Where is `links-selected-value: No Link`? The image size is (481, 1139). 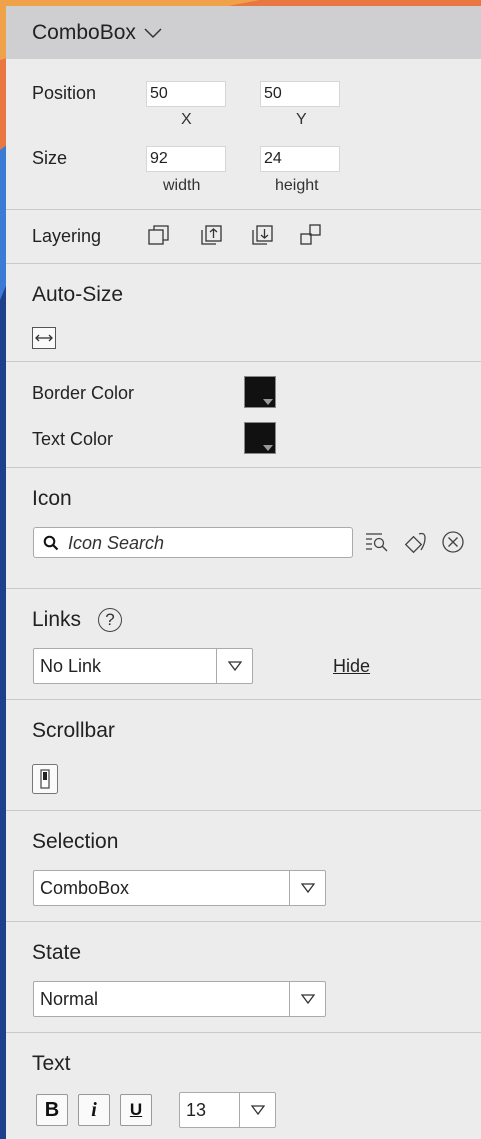
links-selected-value: No Link is located at coordinates (71, 666).